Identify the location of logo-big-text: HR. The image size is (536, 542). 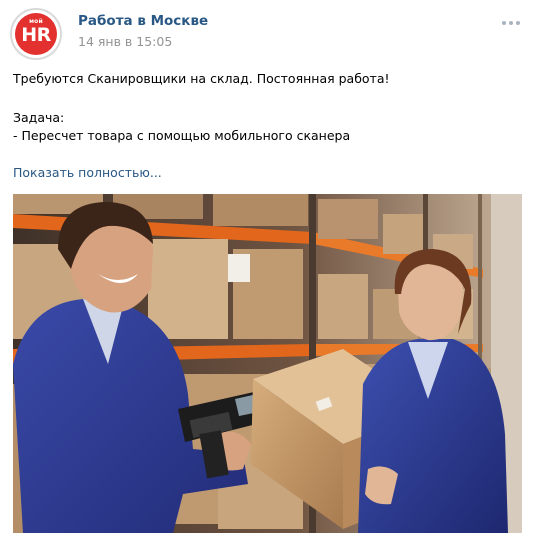
(36, 35).